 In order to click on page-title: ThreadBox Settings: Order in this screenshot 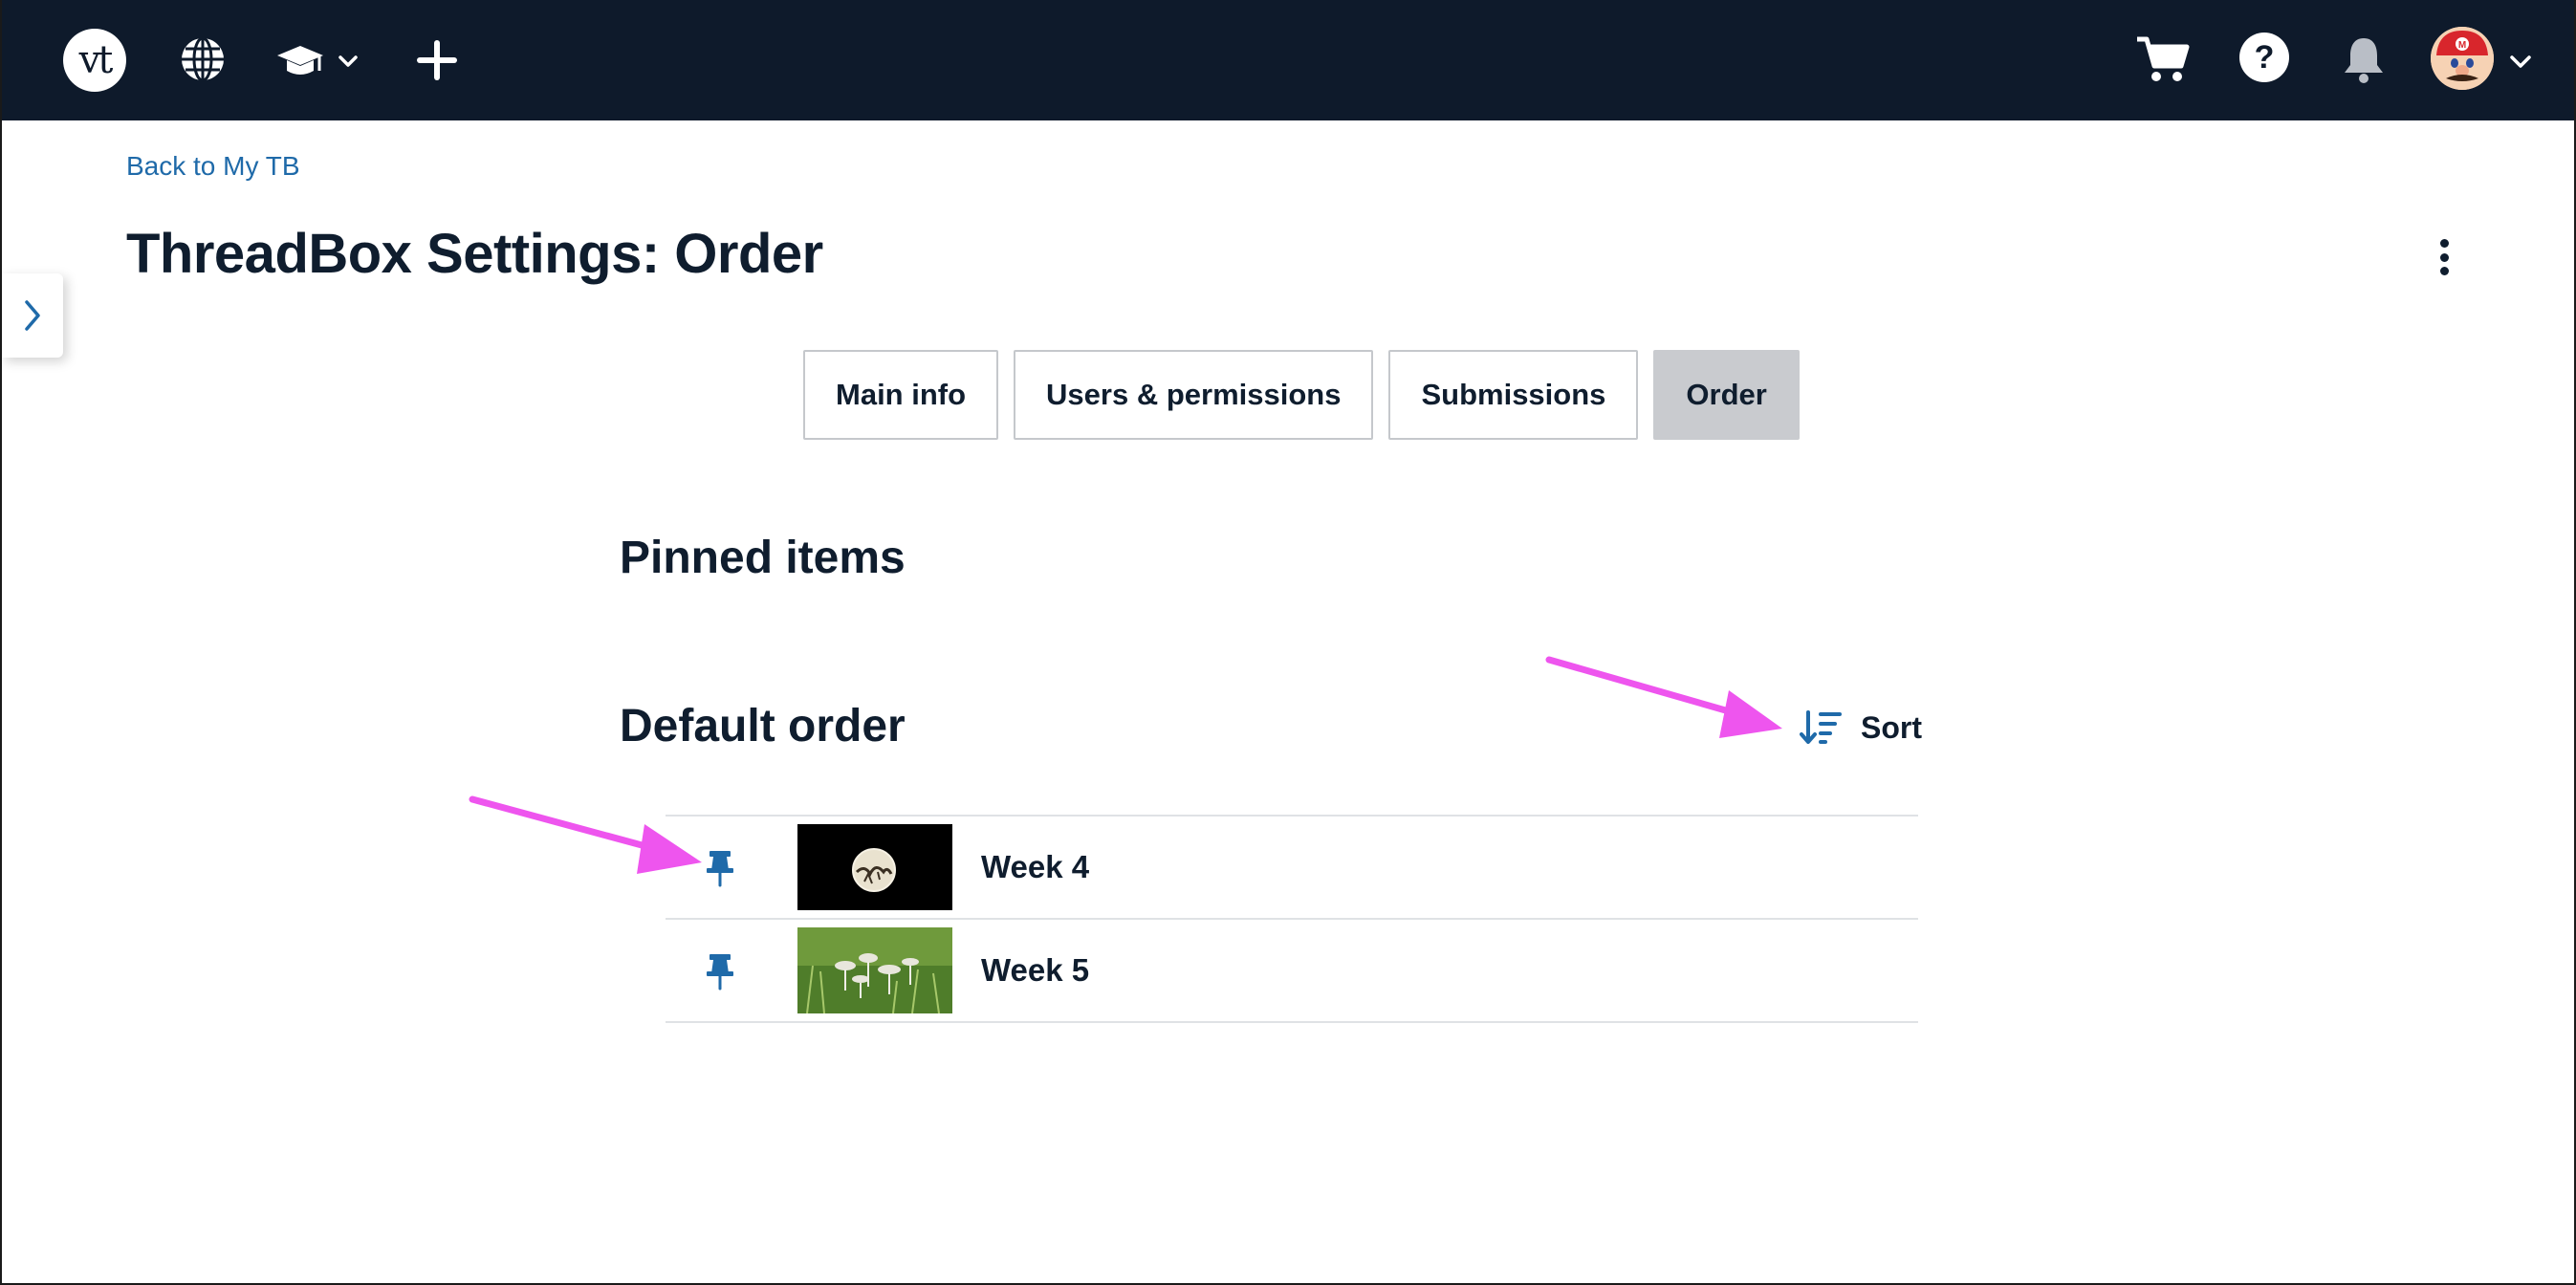, I will do `click(474, 254)`.